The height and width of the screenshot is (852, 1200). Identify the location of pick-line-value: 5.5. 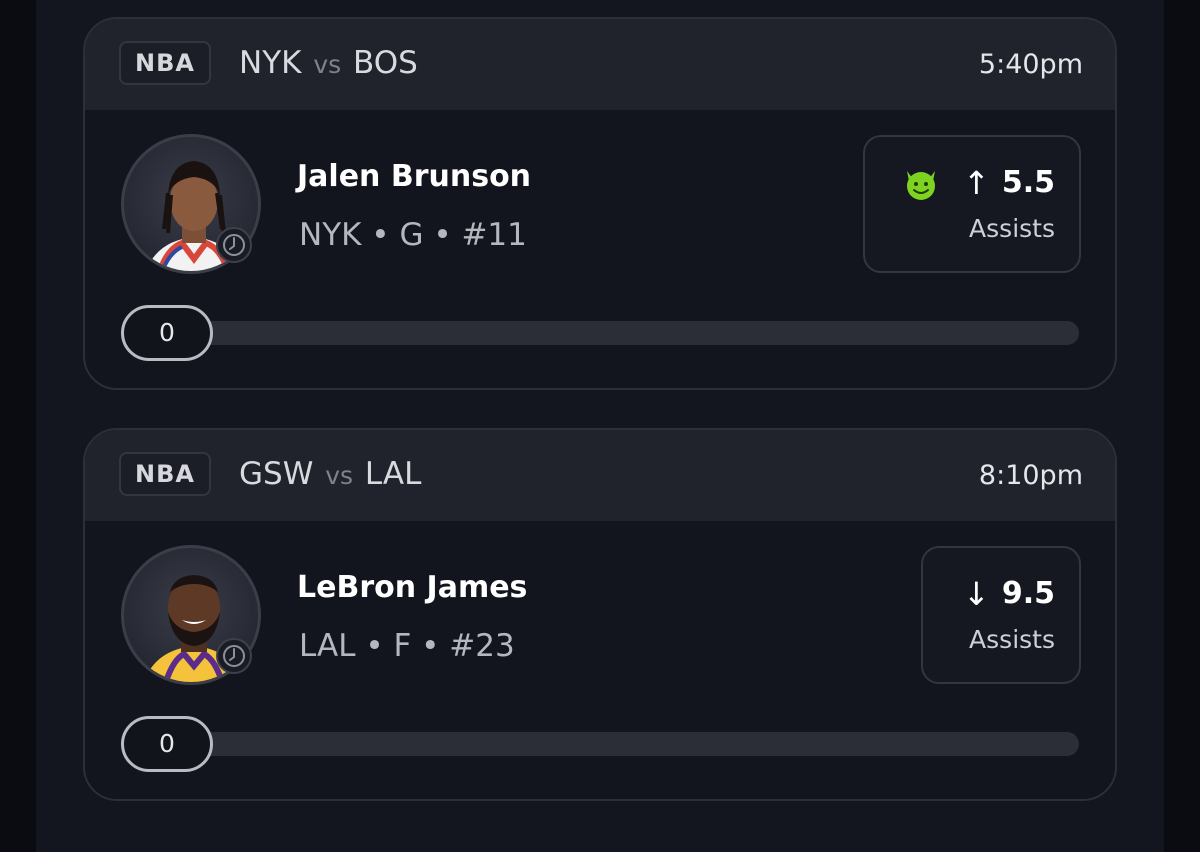
(1028, 182).